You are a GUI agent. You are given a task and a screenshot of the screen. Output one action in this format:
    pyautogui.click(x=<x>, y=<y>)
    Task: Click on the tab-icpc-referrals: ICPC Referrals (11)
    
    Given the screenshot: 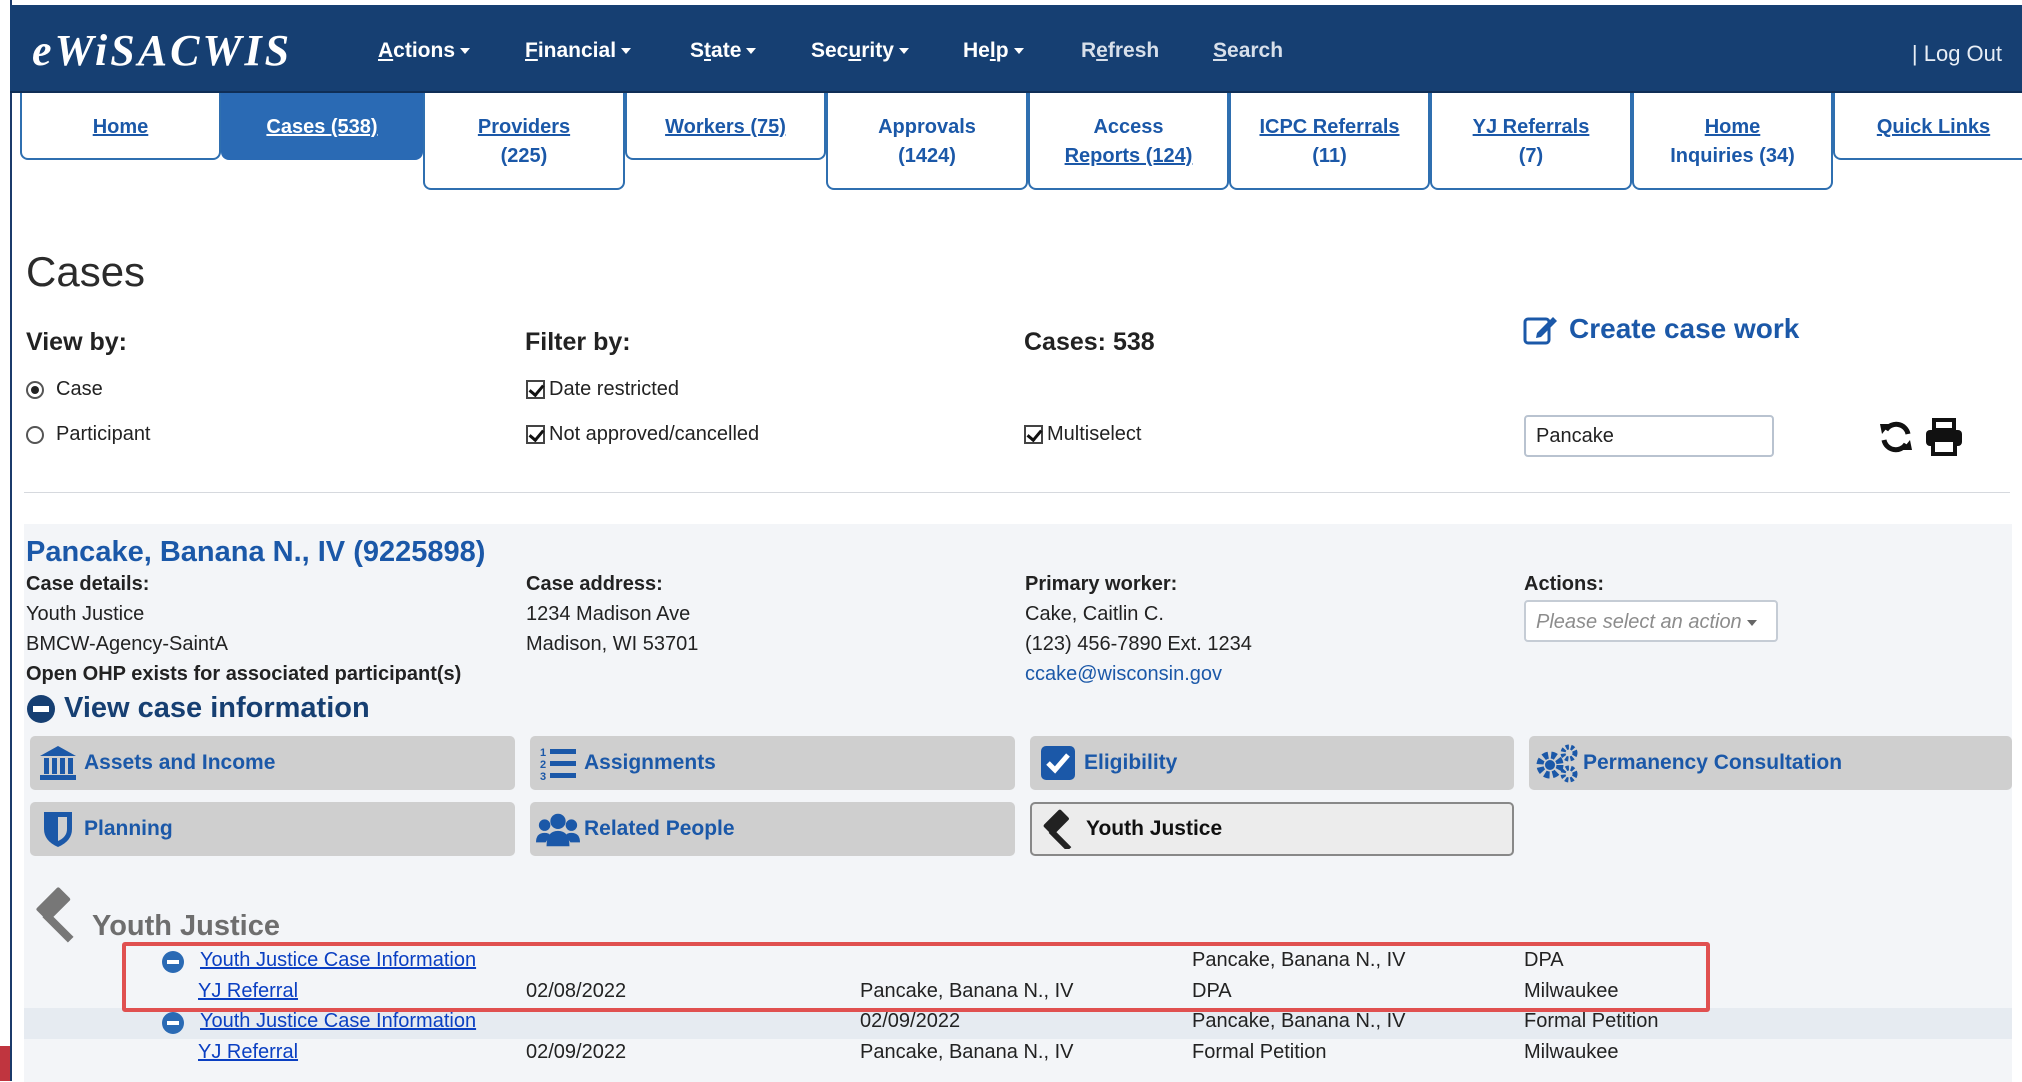 What is the action you would take?
    pyautogui.click(x=1329, y=141)
    